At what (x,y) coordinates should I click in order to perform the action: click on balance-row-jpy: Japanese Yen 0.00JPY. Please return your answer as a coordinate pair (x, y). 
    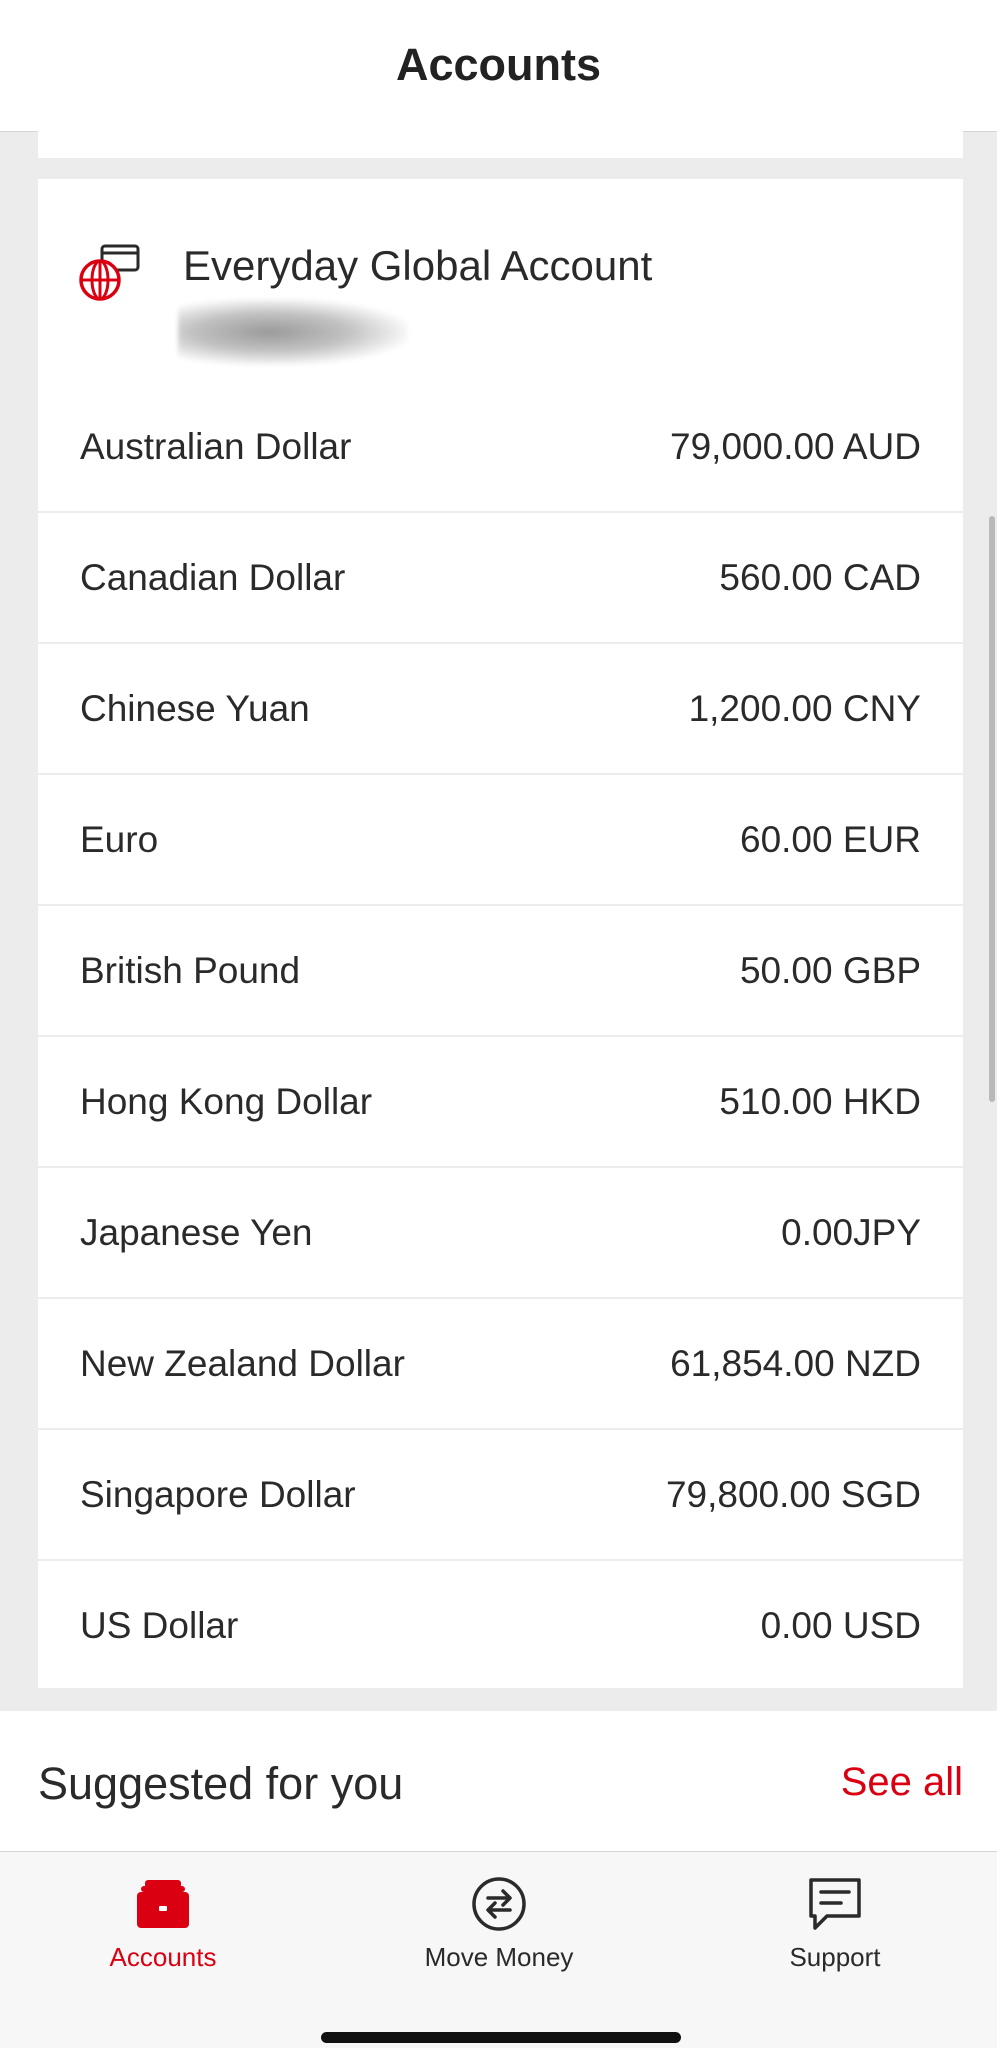
    Looking at the image, I should click on (500, 1231).